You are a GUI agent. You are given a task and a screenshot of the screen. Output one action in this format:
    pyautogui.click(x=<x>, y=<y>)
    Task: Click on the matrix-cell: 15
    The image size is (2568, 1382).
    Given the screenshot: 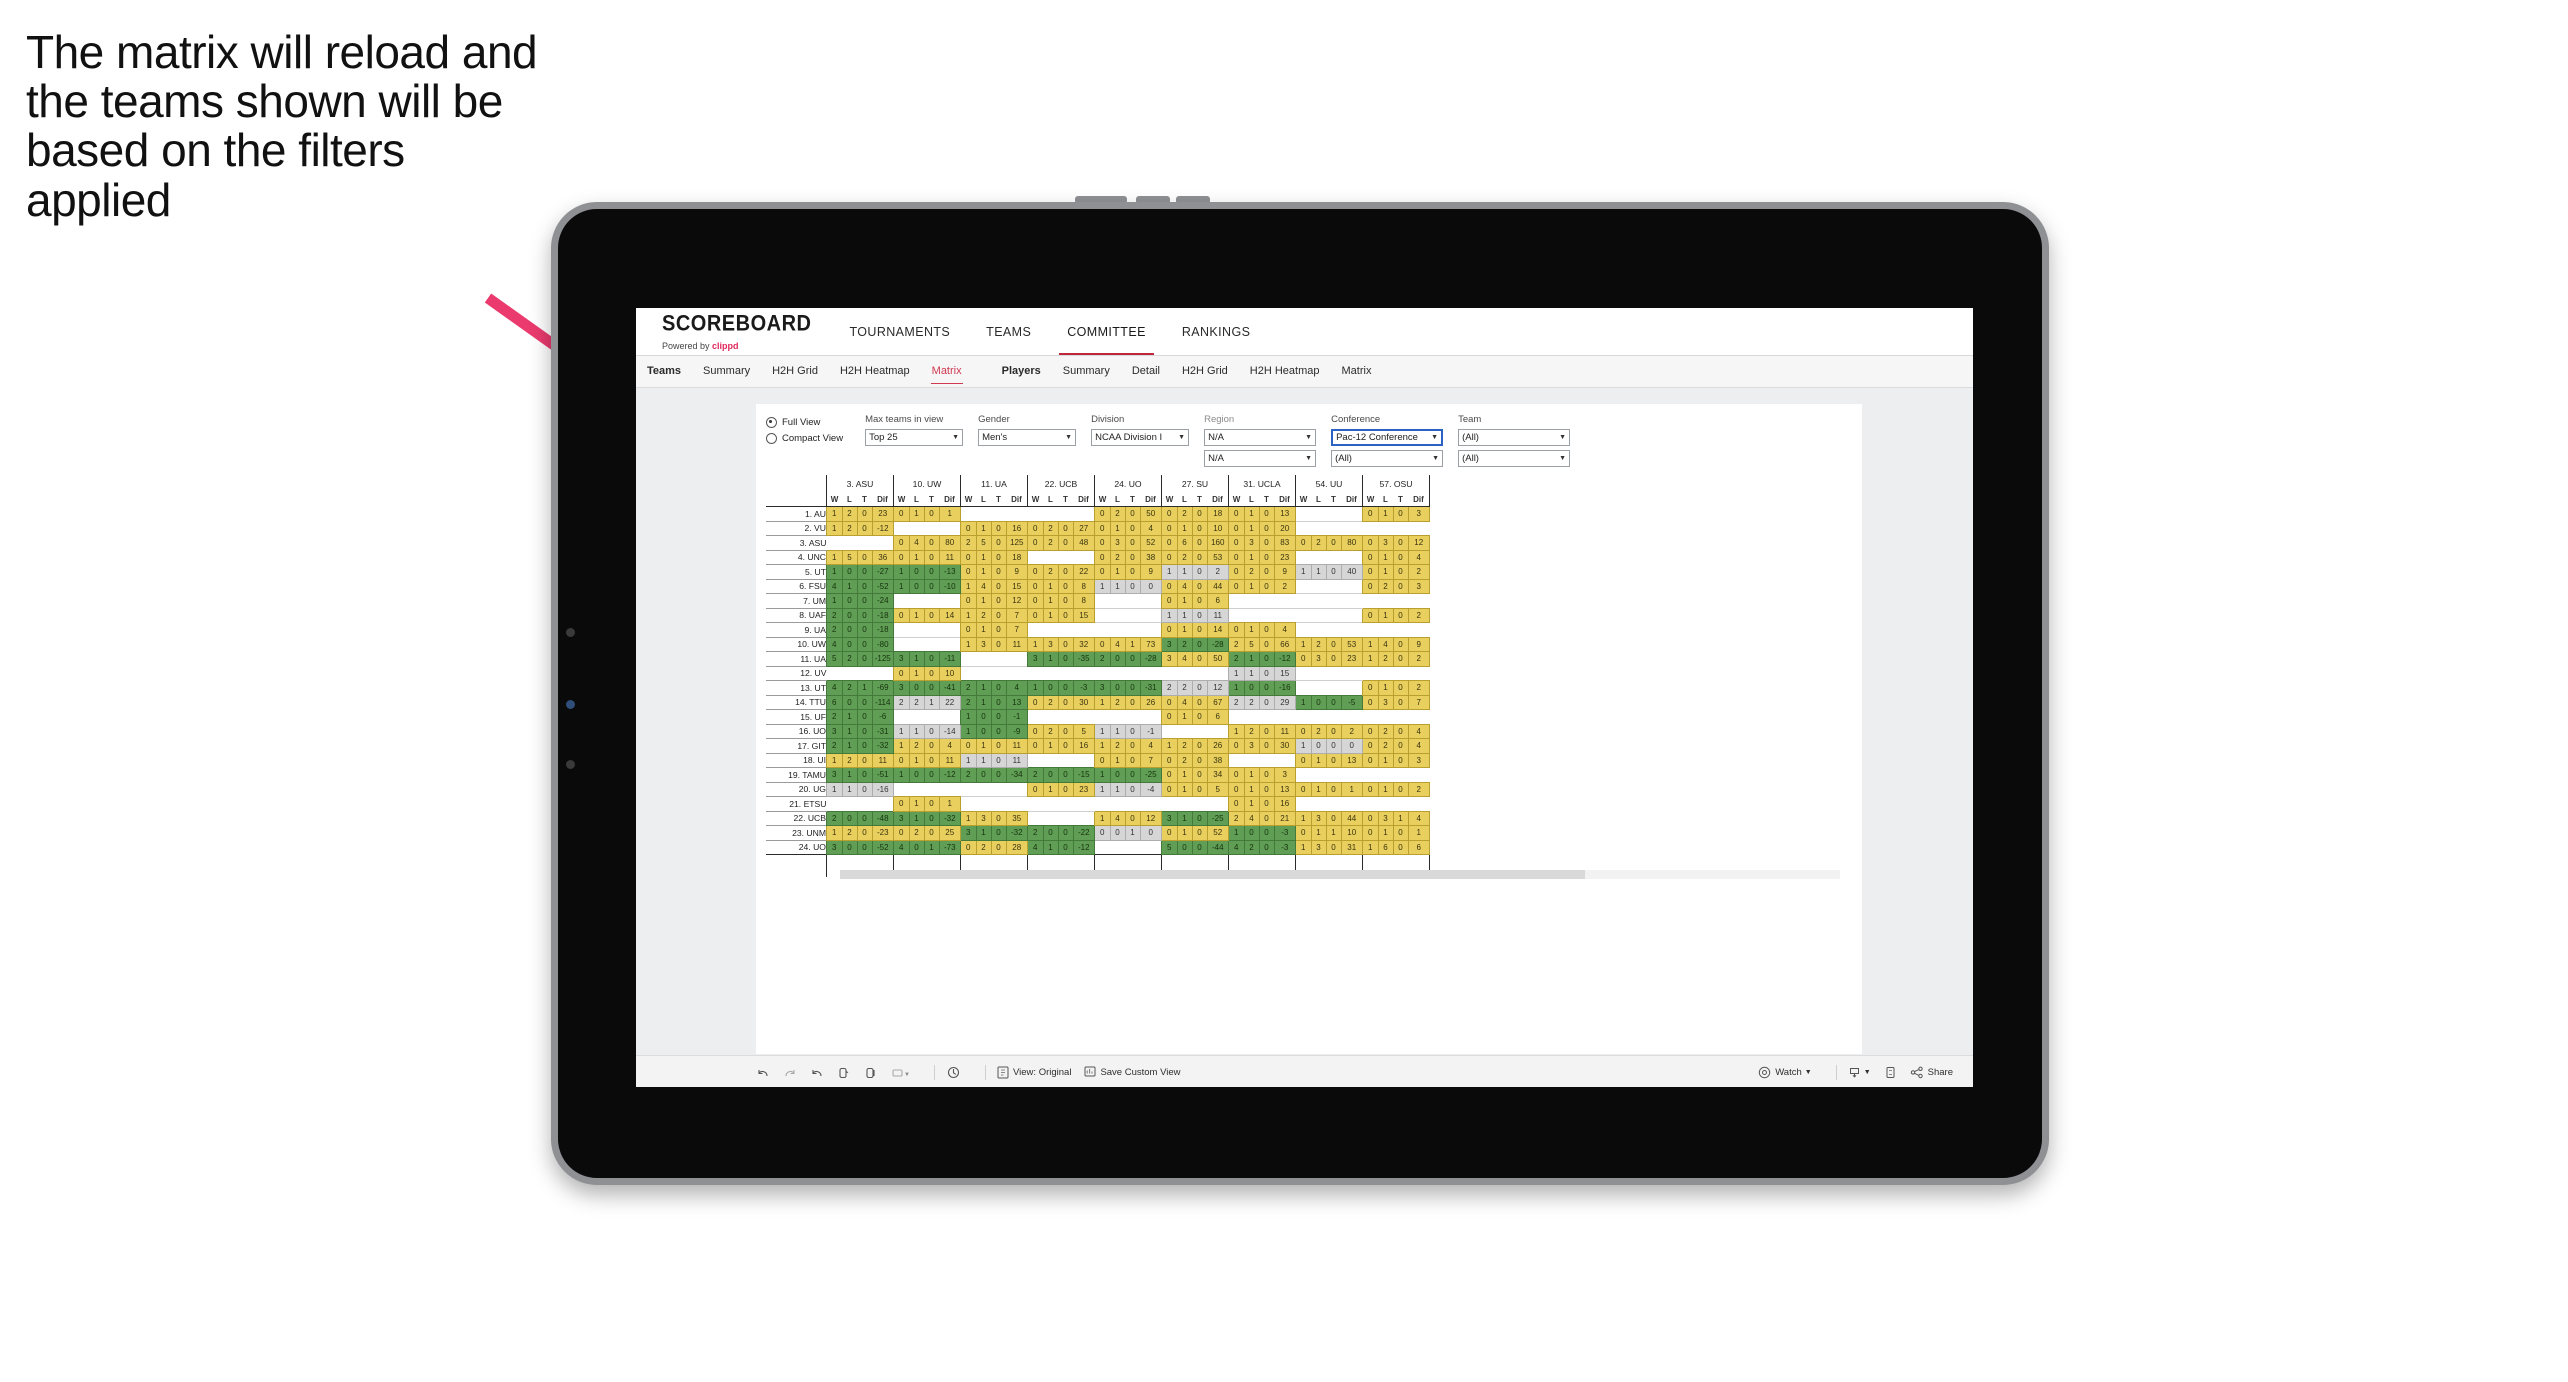 What is the action you would take?
    pyautogui.click(x=1284, y=673)
    